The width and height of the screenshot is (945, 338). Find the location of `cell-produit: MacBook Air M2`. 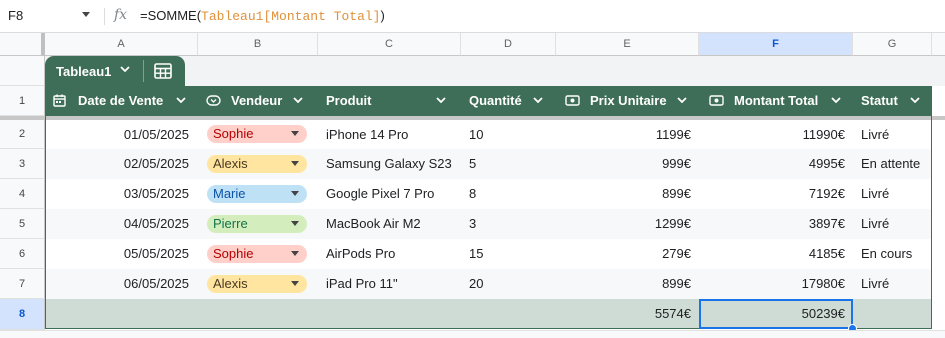

cell-produit: MacBook Air M2 is located at coordinates (373, 224).